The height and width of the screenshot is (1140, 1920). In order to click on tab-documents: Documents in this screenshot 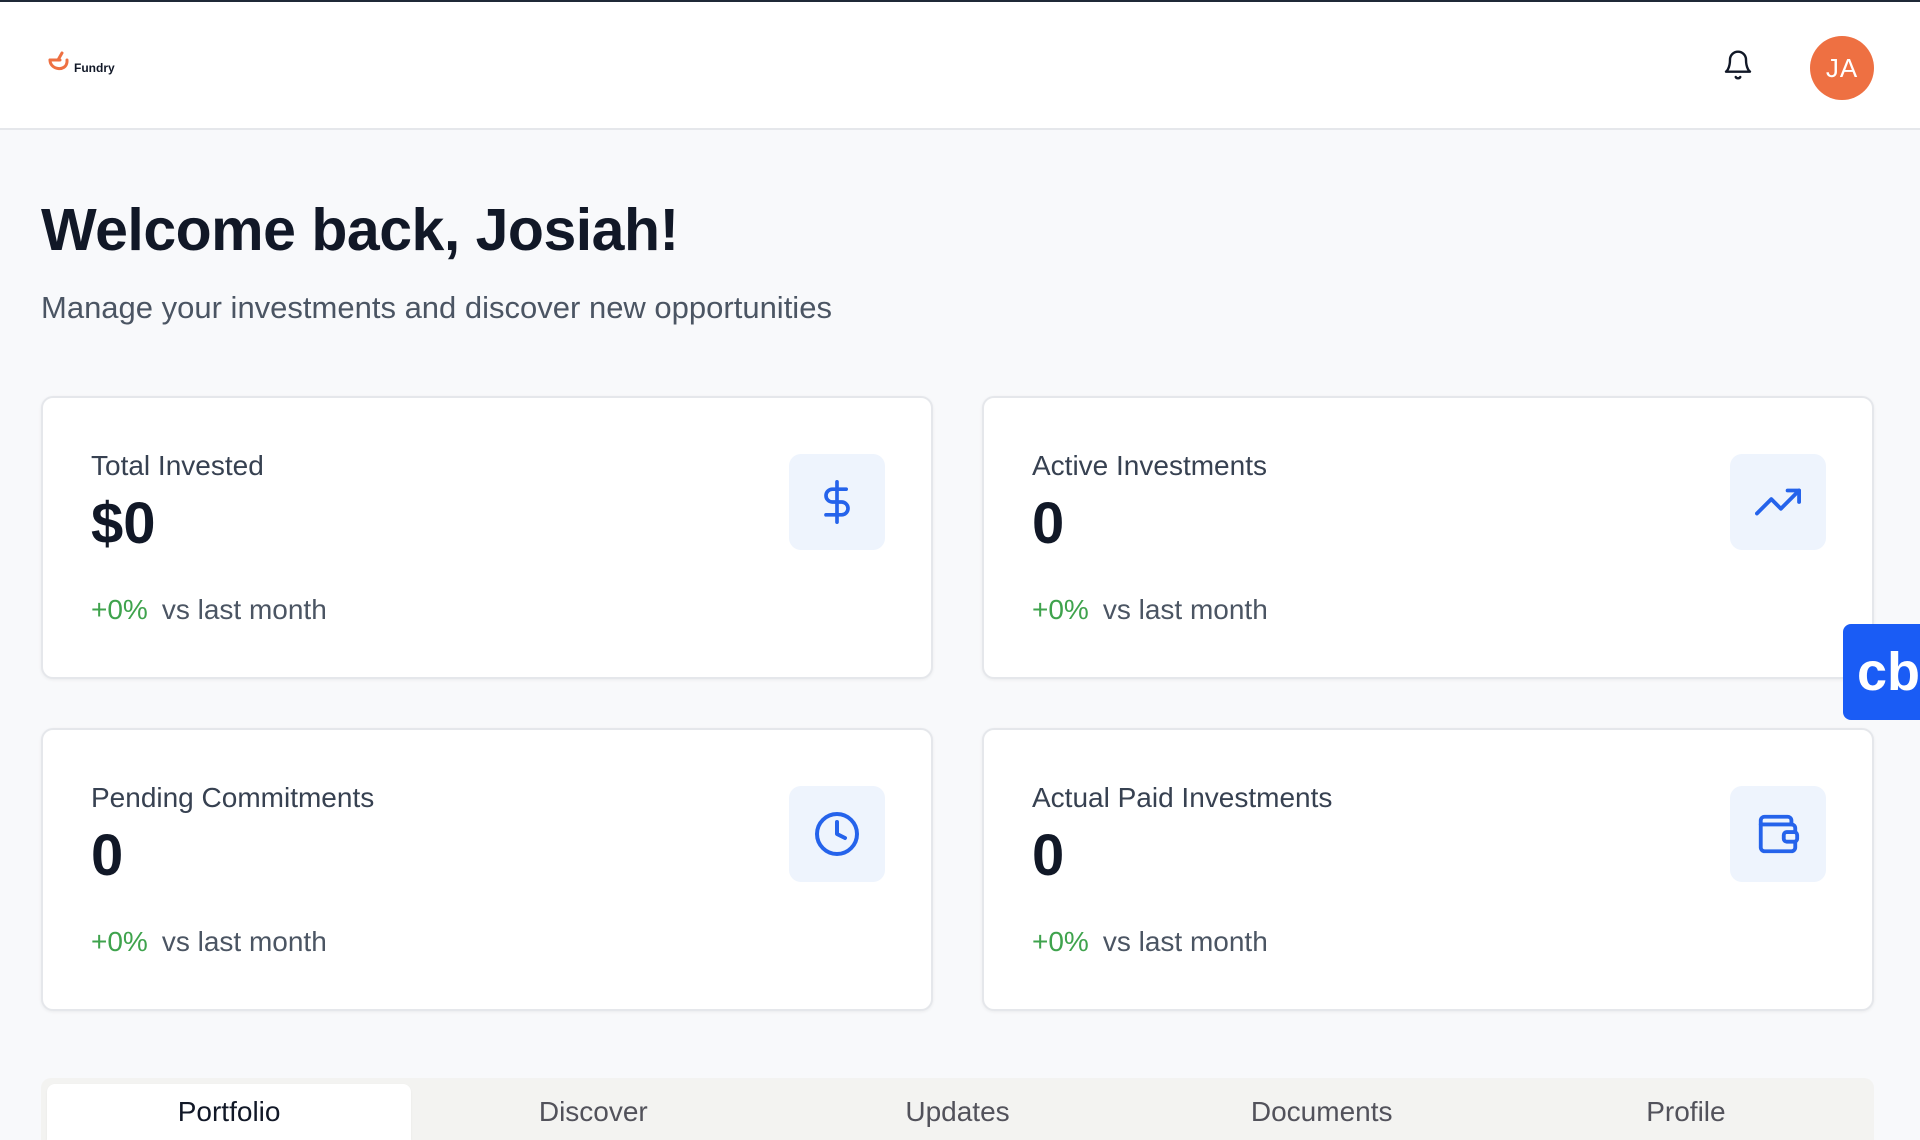, I will do `click(1322, 1112)`.